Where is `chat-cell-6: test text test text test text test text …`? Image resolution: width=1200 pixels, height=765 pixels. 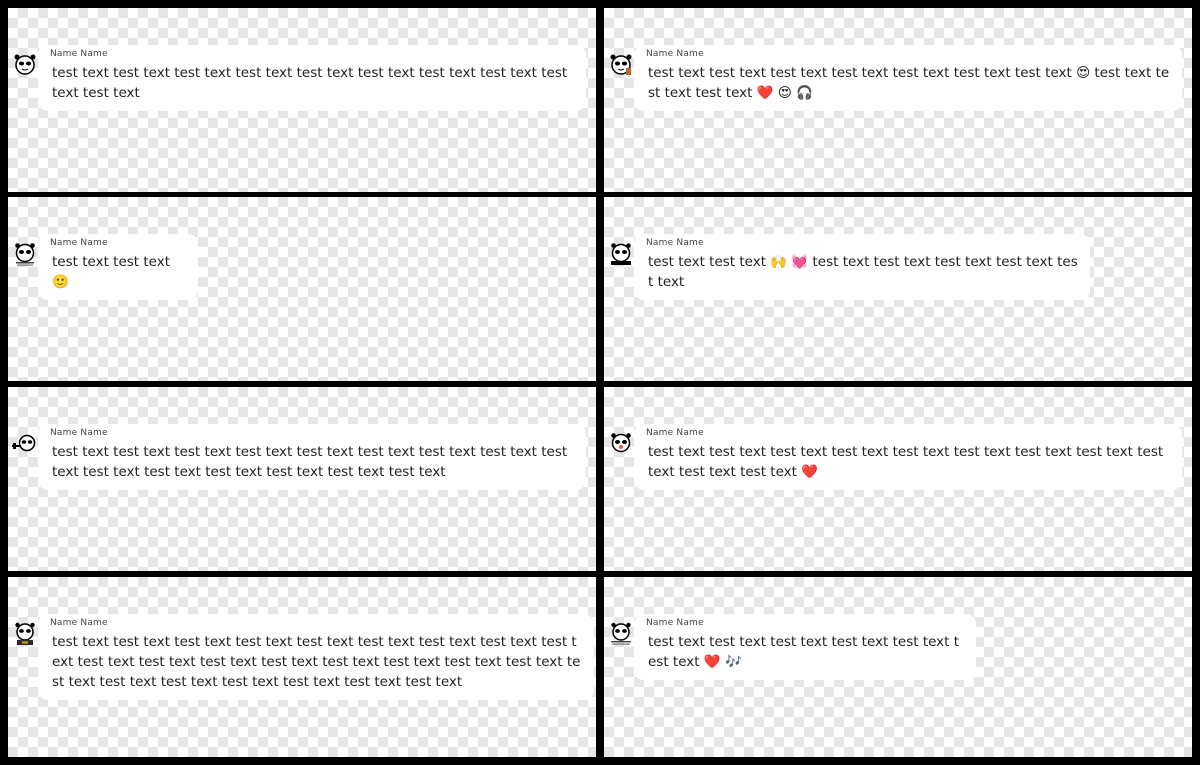 chat-cell-6: test text test text test text test text … is located at coordinates (898, 479).